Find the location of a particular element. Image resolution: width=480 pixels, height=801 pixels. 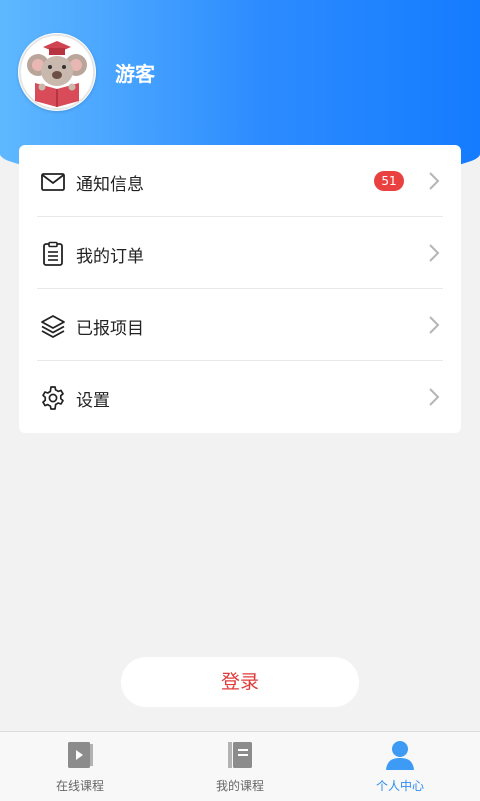

gear-icon is located at coordinates (53, 398).